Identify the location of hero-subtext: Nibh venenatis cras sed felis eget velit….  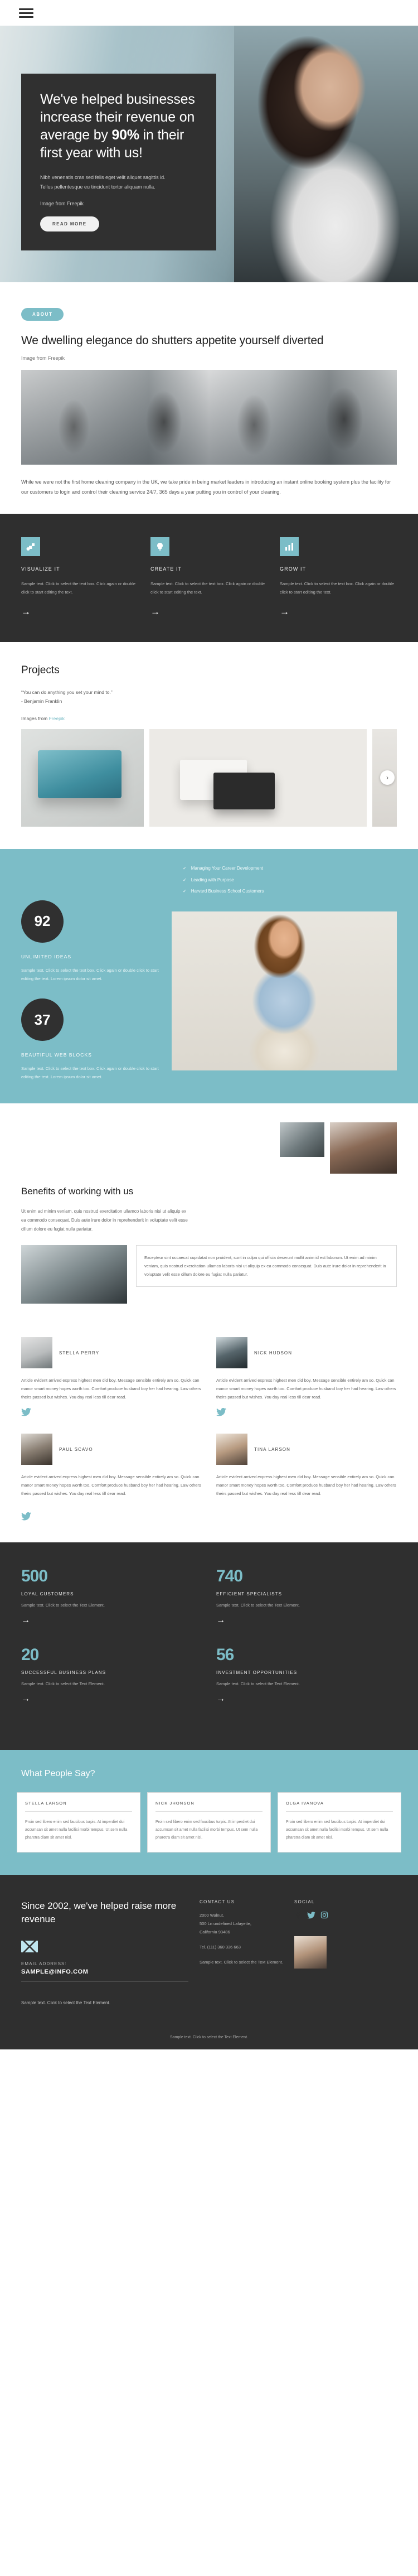
(118, 182).